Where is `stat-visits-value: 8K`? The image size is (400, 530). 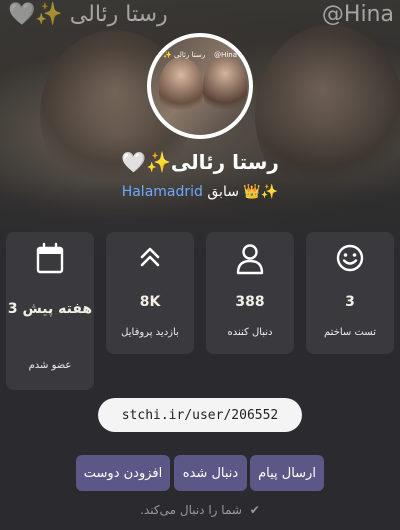
stat-visits-value: 8K is located at coordinates (150, 302).